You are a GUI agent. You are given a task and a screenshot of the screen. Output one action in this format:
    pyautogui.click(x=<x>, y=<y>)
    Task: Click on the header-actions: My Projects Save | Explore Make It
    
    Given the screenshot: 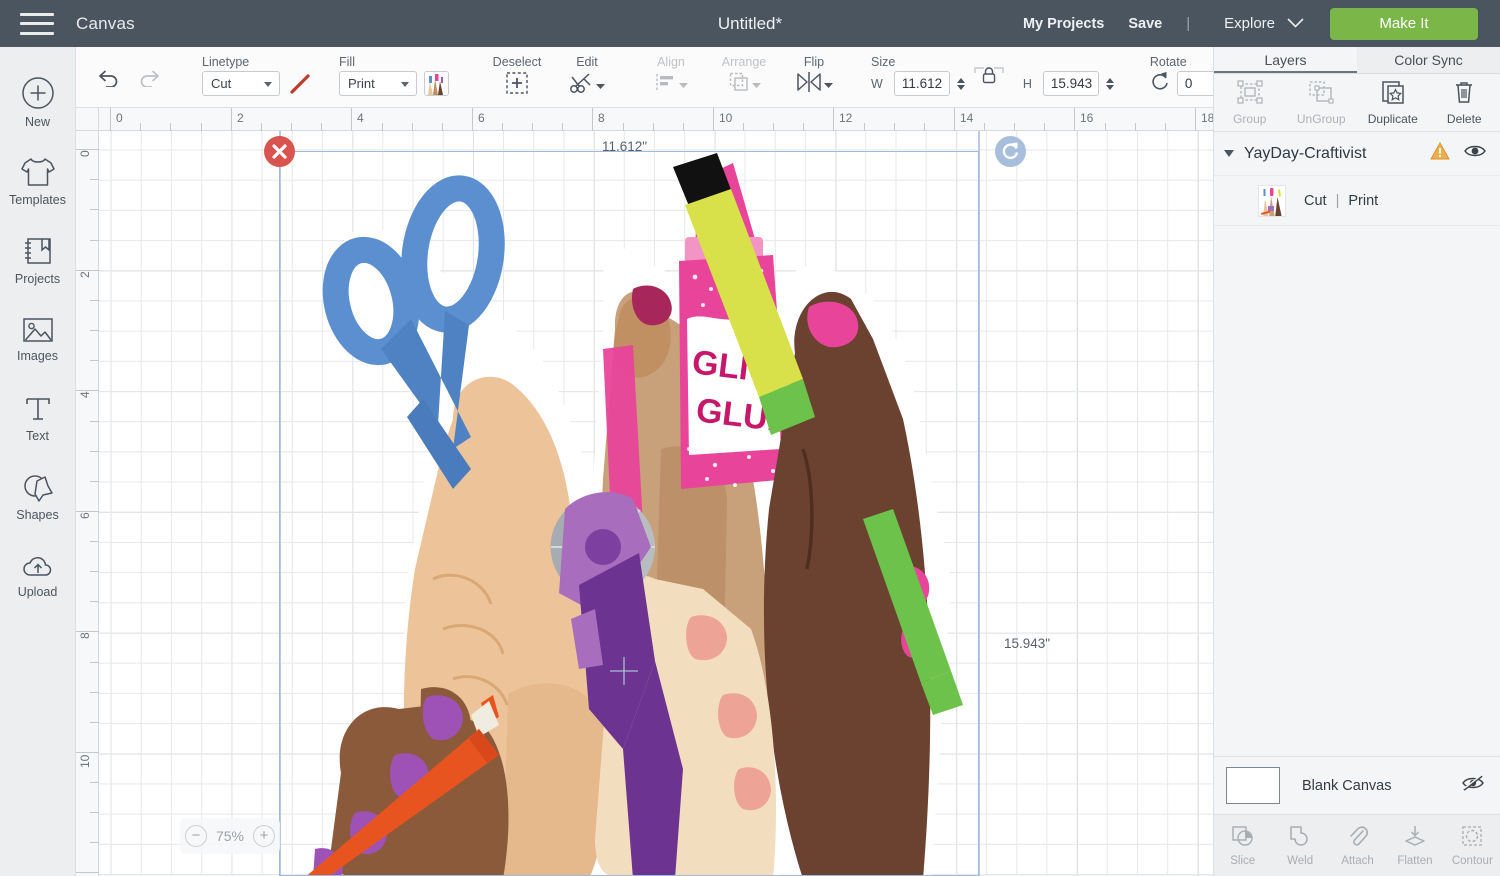 What is the action you would take?
    pyautogui.click(x=1249, y=23)
    